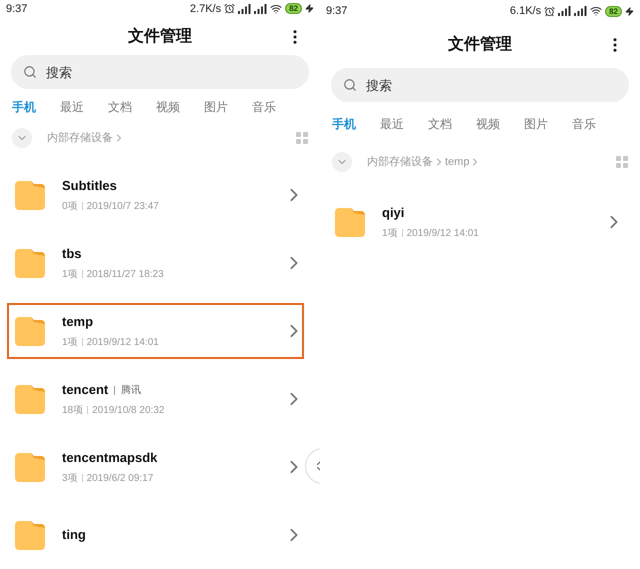 Image resolution: width=640 pixels, height=569 pixels. What do you see at coordinates (131, 390) in the screenshot?
I see `folder-tag: 腾讯` at bounding box center [131, 390].